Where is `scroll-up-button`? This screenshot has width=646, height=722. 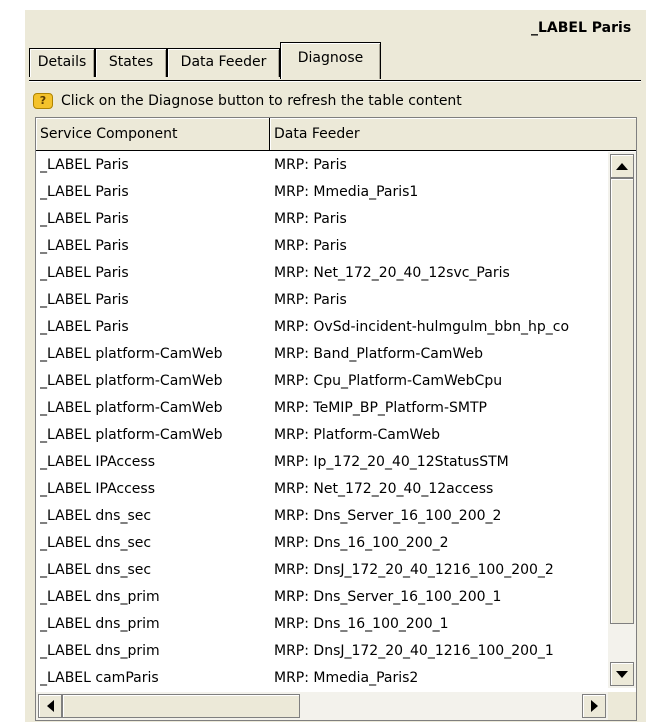
scroll-up-button is located at coordinates (622, 166).